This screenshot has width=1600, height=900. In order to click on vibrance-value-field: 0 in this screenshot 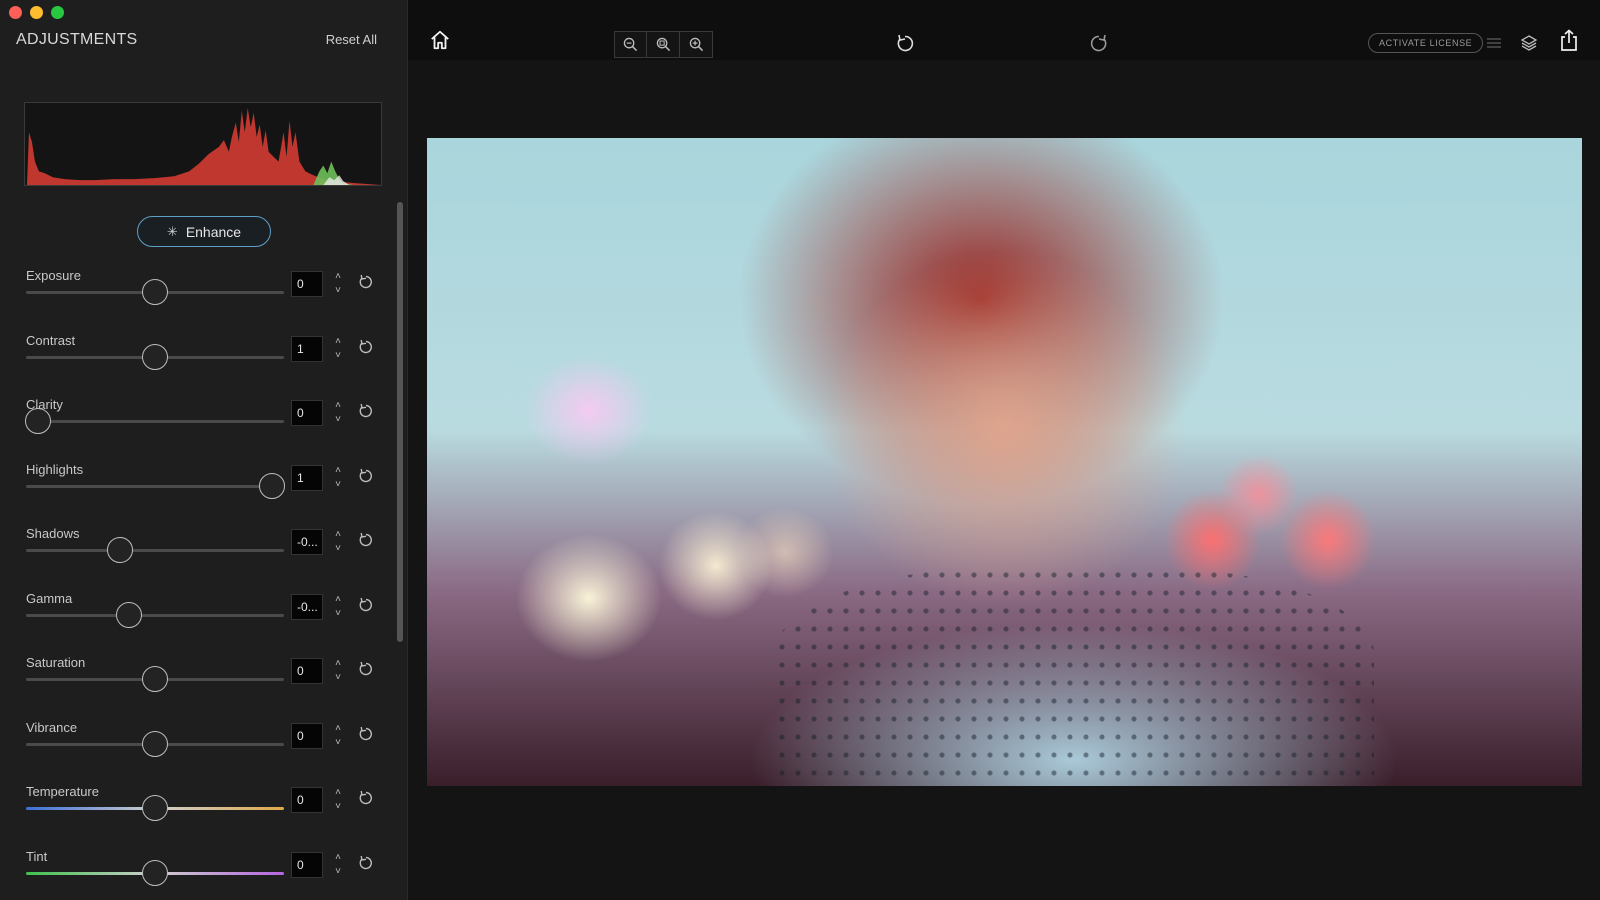, I will do `click(307, 735)`.